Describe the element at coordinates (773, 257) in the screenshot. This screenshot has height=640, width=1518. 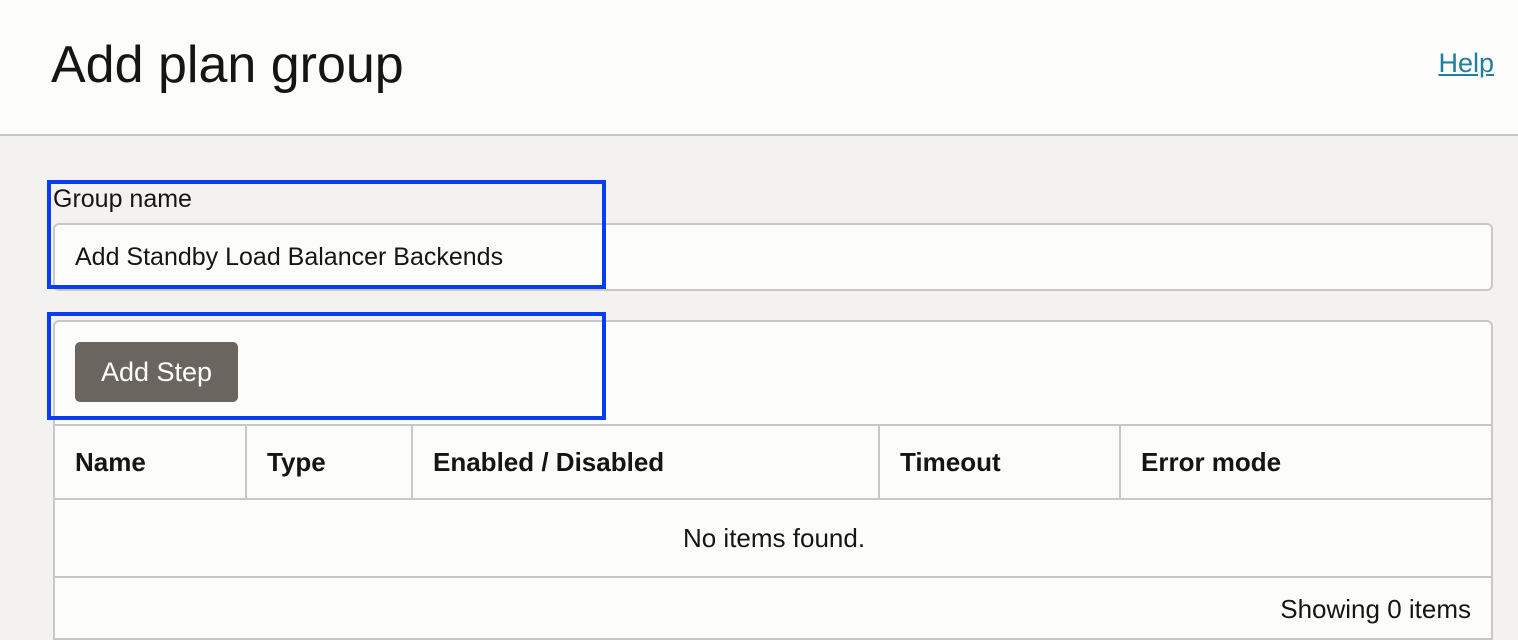
I see `group-name-input` at that location.